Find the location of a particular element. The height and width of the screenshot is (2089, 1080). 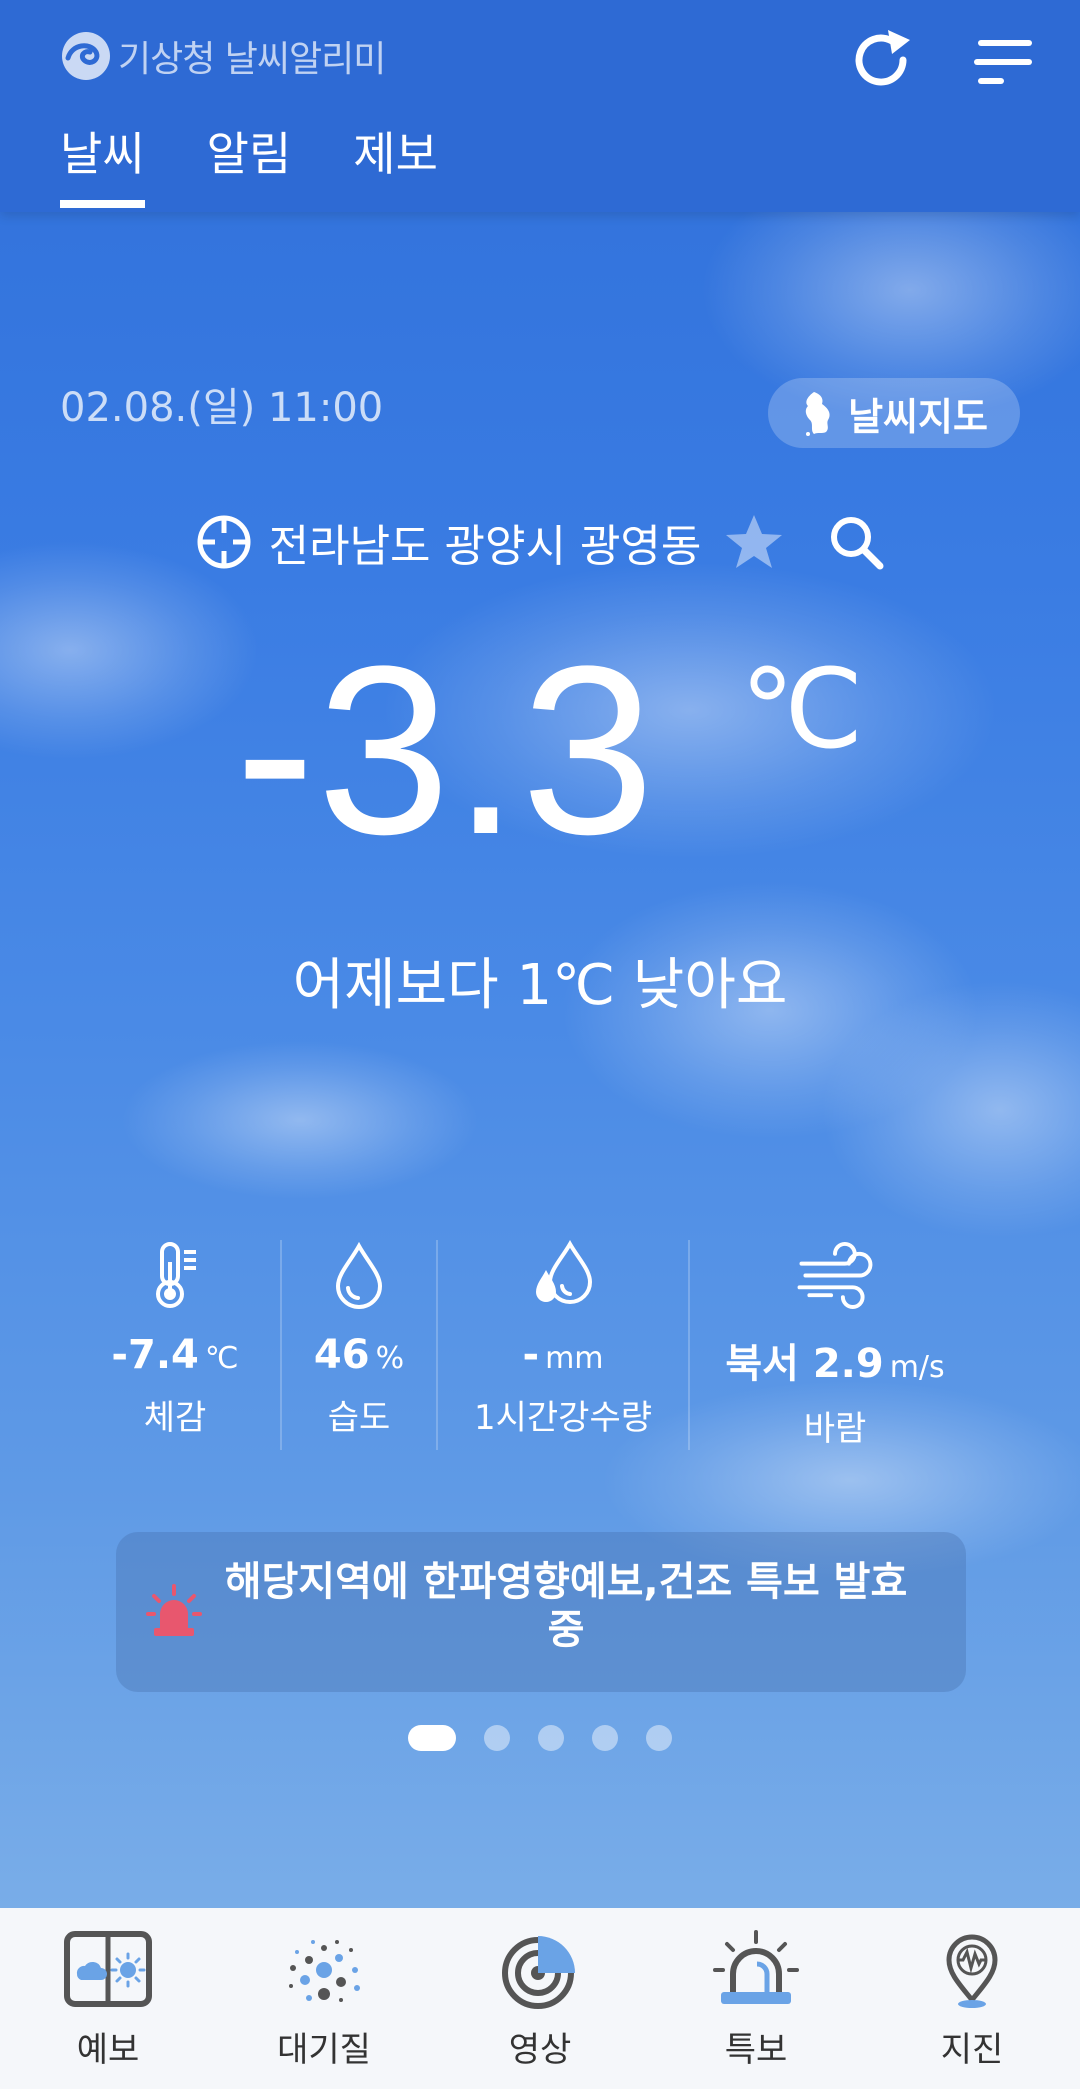

precipitation-value: - is located at coordinates (531, 1355).